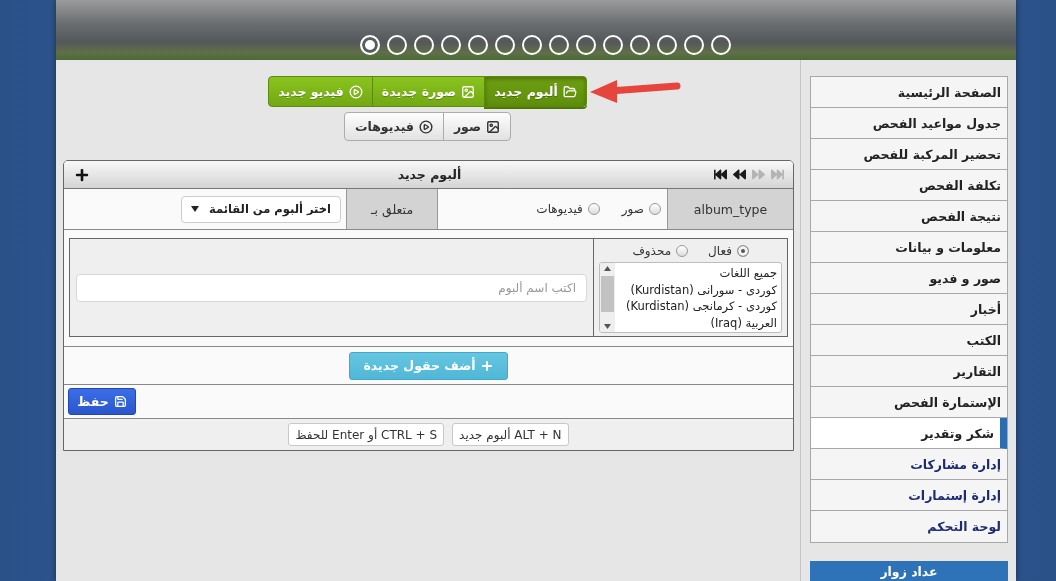 This screenshot has width=1056, height=581. Describe the element at coordinates (909, 433) in the screenshot. I see `sidebar-item: شكر وتقدير` at that location.